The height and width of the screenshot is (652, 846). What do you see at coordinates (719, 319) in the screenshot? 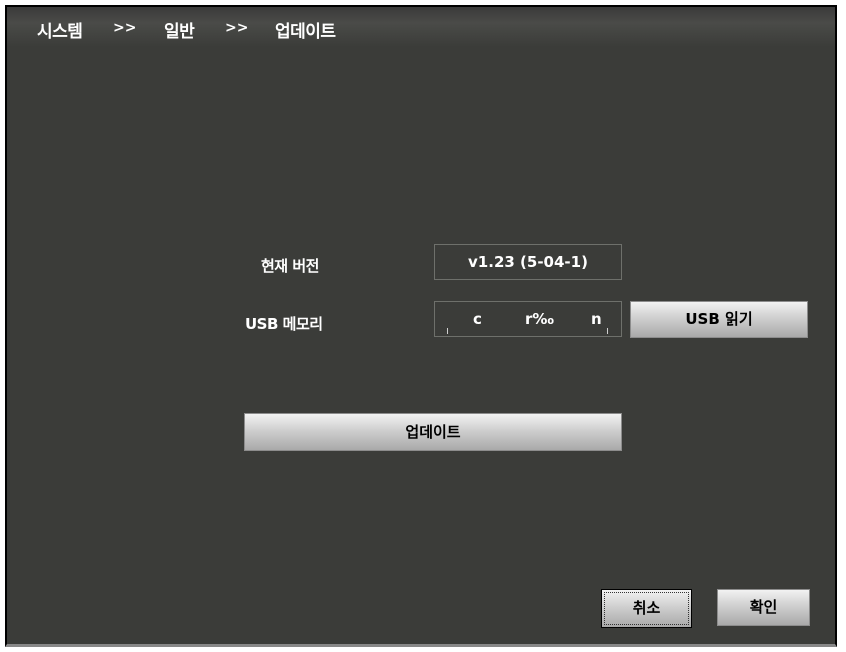
I see `usb-read-button: USB 읽기` at bounding box center [719, 319].